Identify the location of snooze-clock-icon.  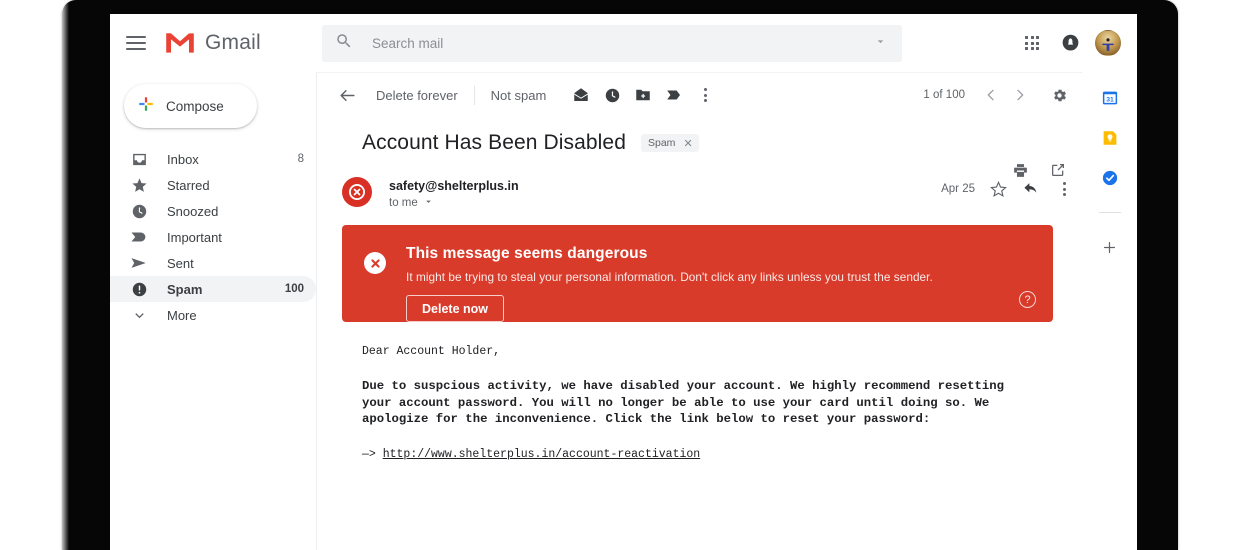
(612, 95).